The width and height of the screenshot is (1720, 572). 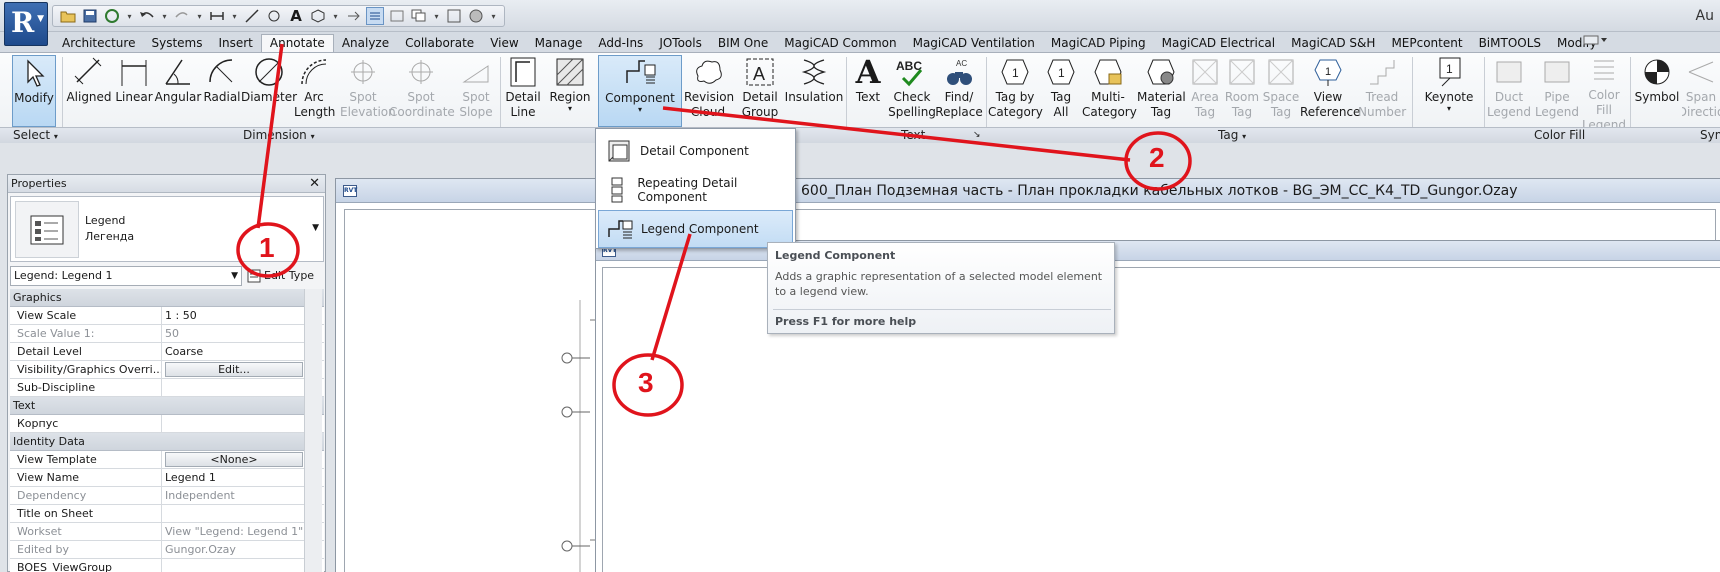 I want to click on material-tag-button: Material Tag, so click(x=1161, y=91).